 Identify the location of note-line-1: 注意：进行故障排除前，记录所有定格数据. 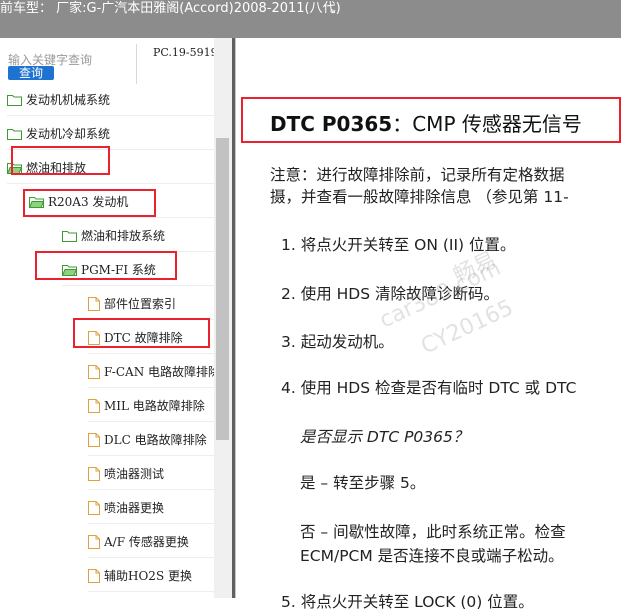
(417, 175).